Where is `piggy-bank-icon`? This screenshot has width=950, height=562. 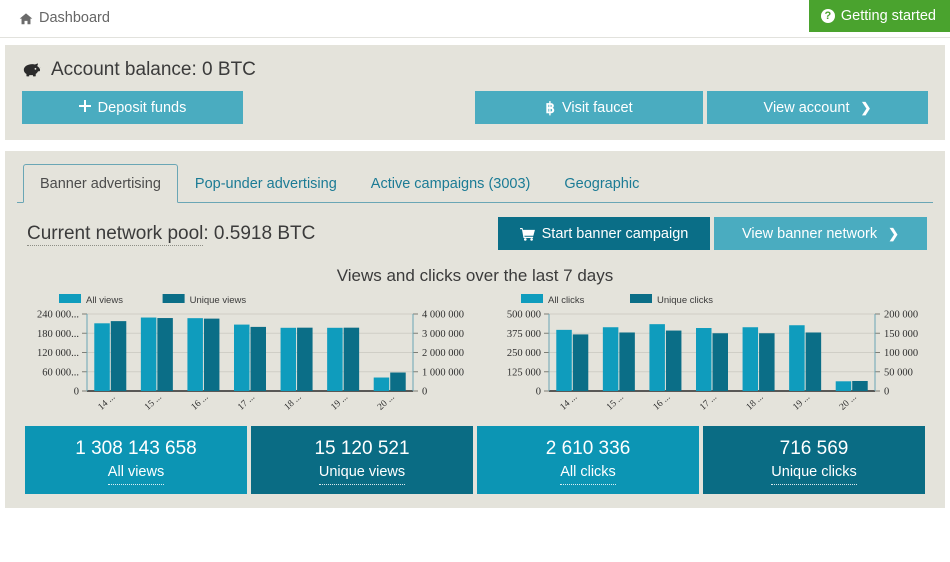
piggy-bank-icon is located at coordinates (32, 70).